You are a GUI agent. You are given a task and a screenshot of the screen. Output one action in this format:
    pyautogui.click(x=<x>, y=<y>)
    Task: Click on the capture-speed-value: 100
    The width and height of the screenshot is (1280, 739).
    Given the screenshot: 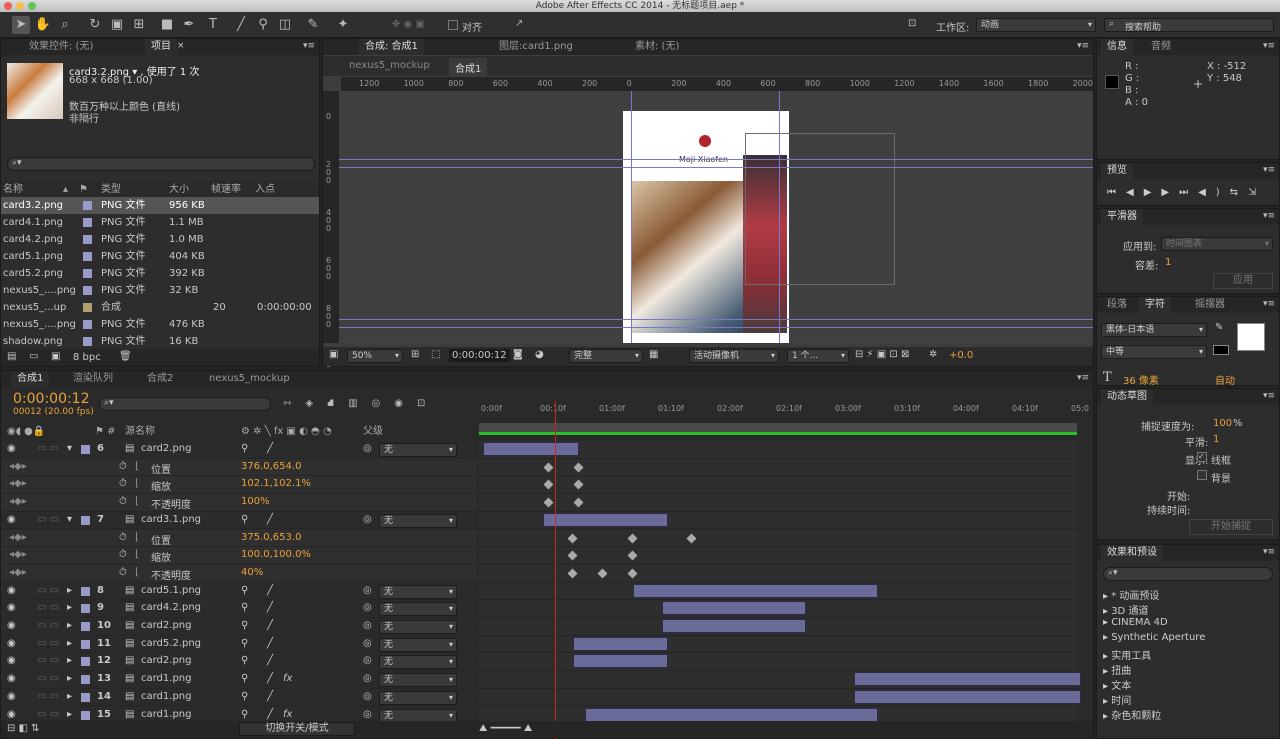 What is the action you would take?
    pyautogui.click(x=1222, y=423)
    